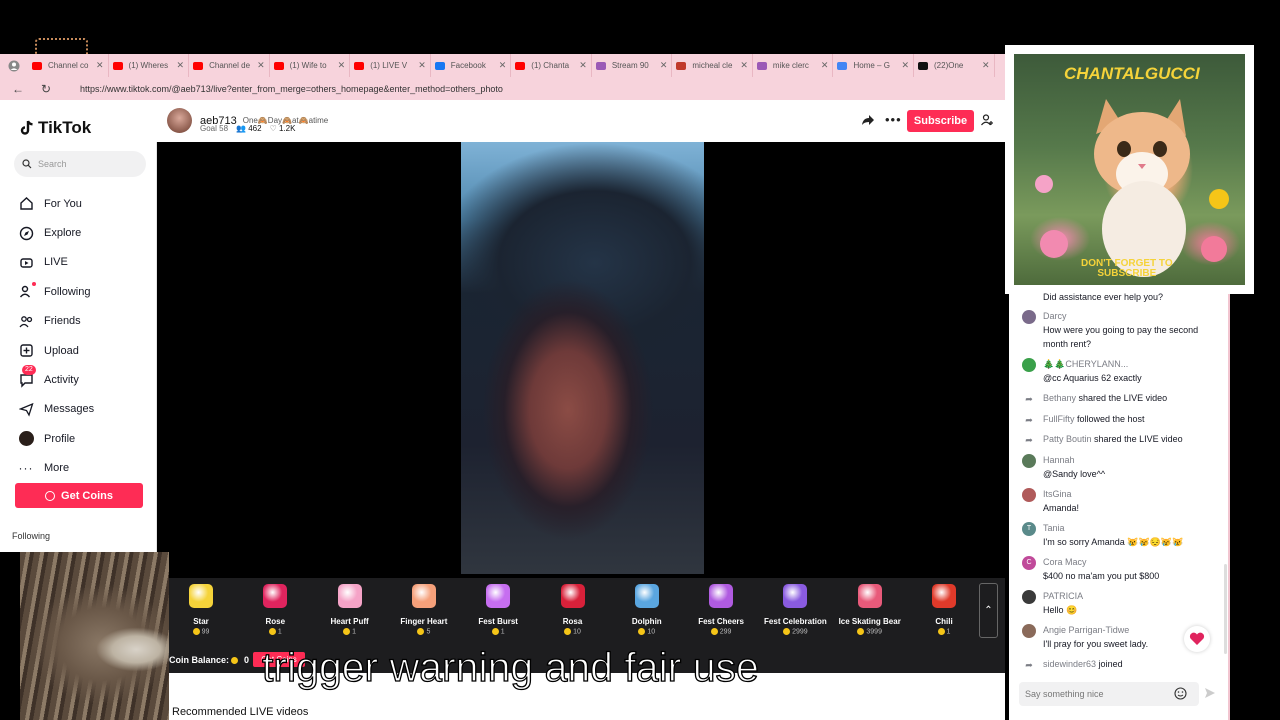  I want to click on more-options-icon: •••, so click(893, 119).